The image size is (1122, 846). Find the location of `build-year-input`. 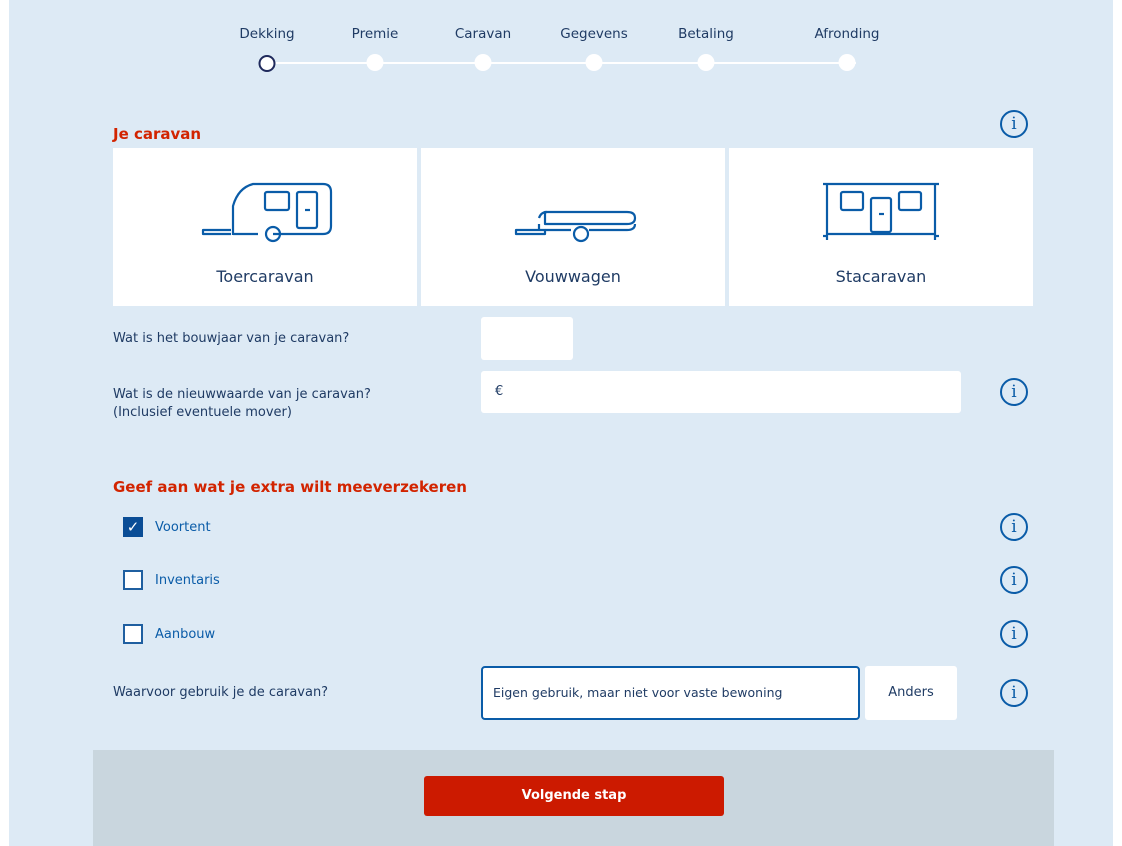

build-year-input is located at coordinates (527, 338).